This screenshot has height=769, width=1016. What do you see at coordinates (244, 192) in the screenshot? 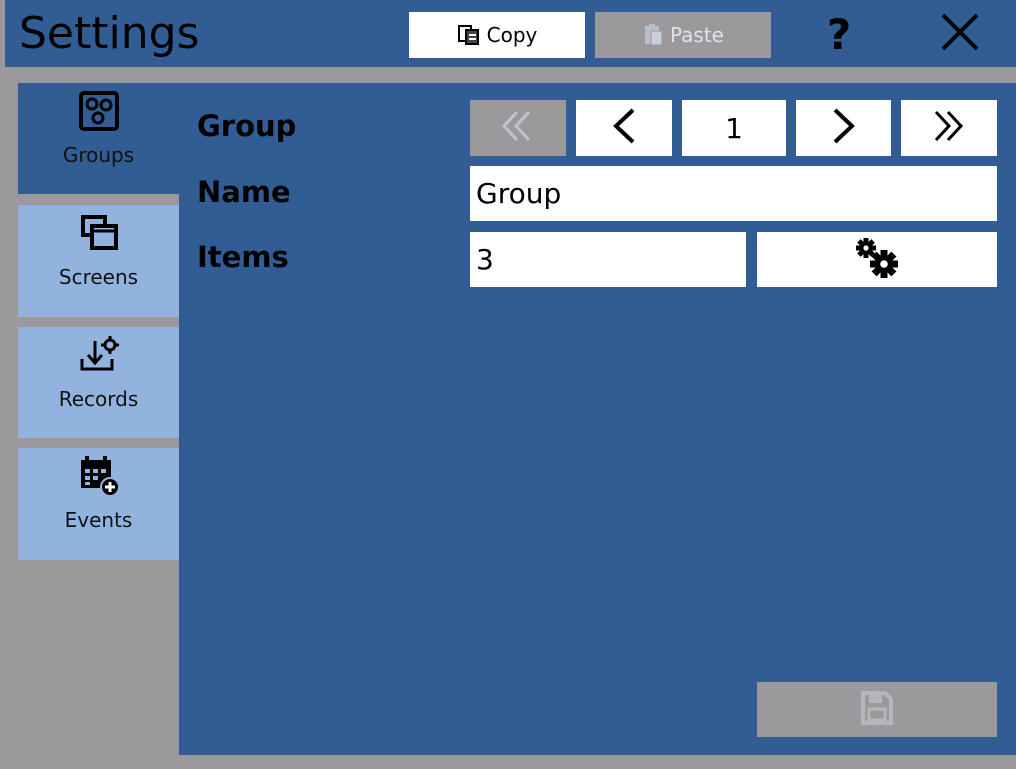
I see `name-label: Name` at bounding box center [244, 192].